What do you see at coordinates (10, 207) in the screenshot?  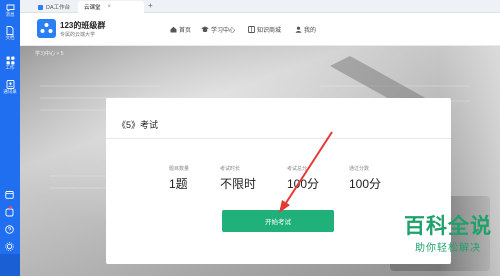 I see `notification-badge` at bounding box center [10, 207].